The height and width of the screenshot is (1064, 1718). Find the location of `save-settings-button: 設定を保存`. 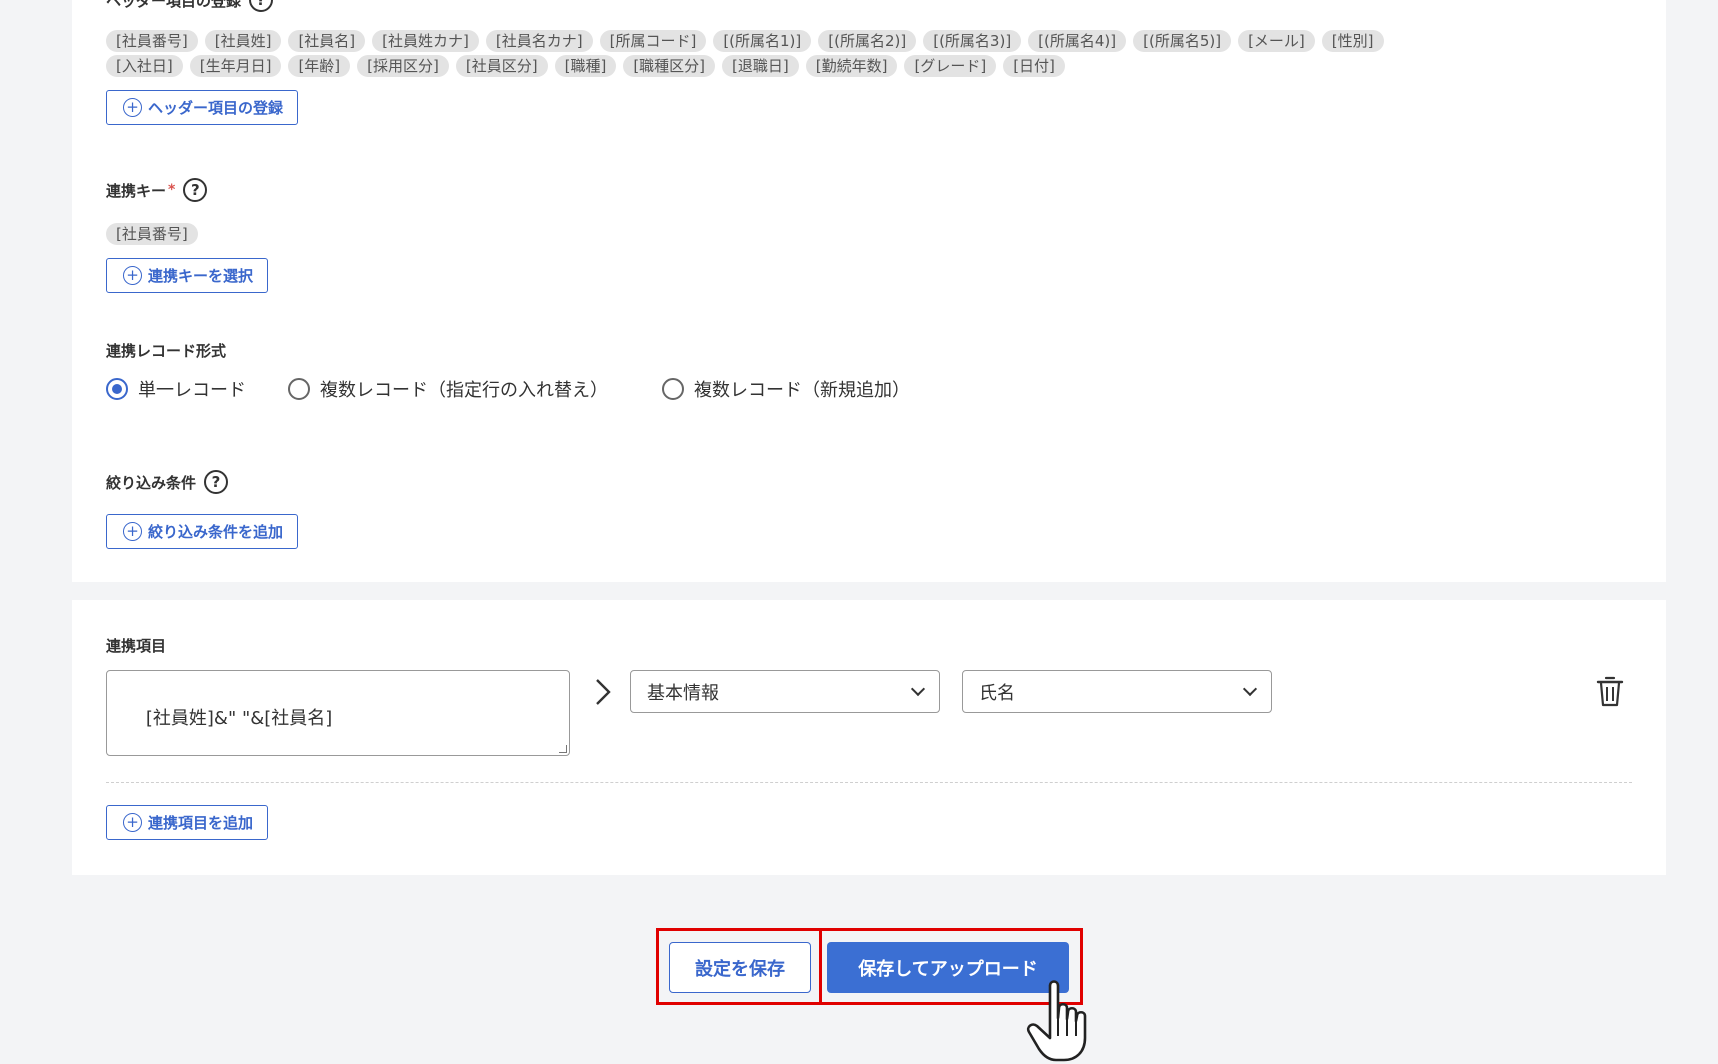

save-settings-button: 設定を保存 is located at coordinates (740, 967).